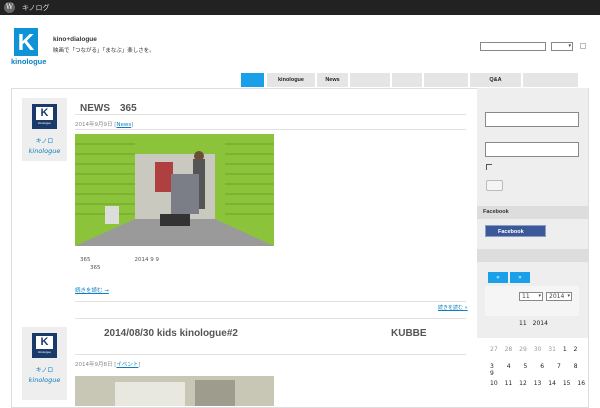 The image size is (600, 408). What do you see at coordinates (532, 255) in the screenshot?
I see `calendar-heading` at bounding box center [532, 255].